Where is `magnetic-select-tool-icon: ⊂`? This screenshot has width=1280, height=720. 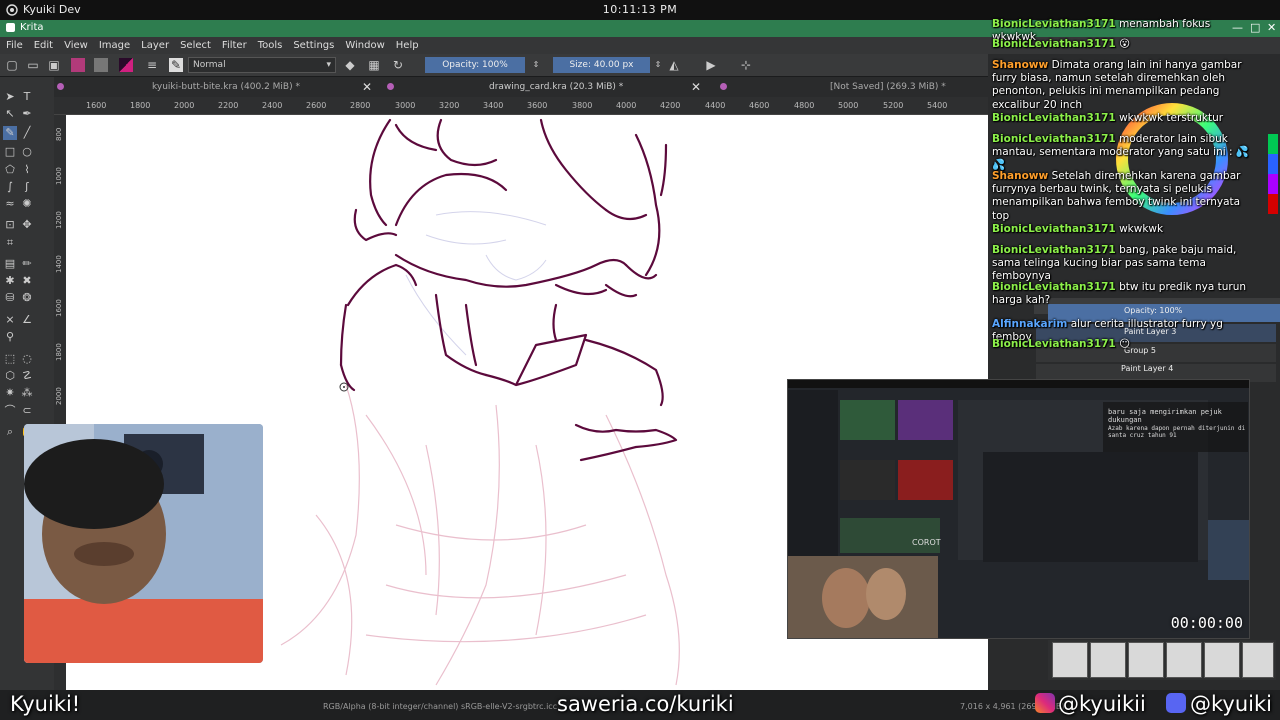
magnetic-select-tool-icon: ⊂ is located at coordinates (27, 411).